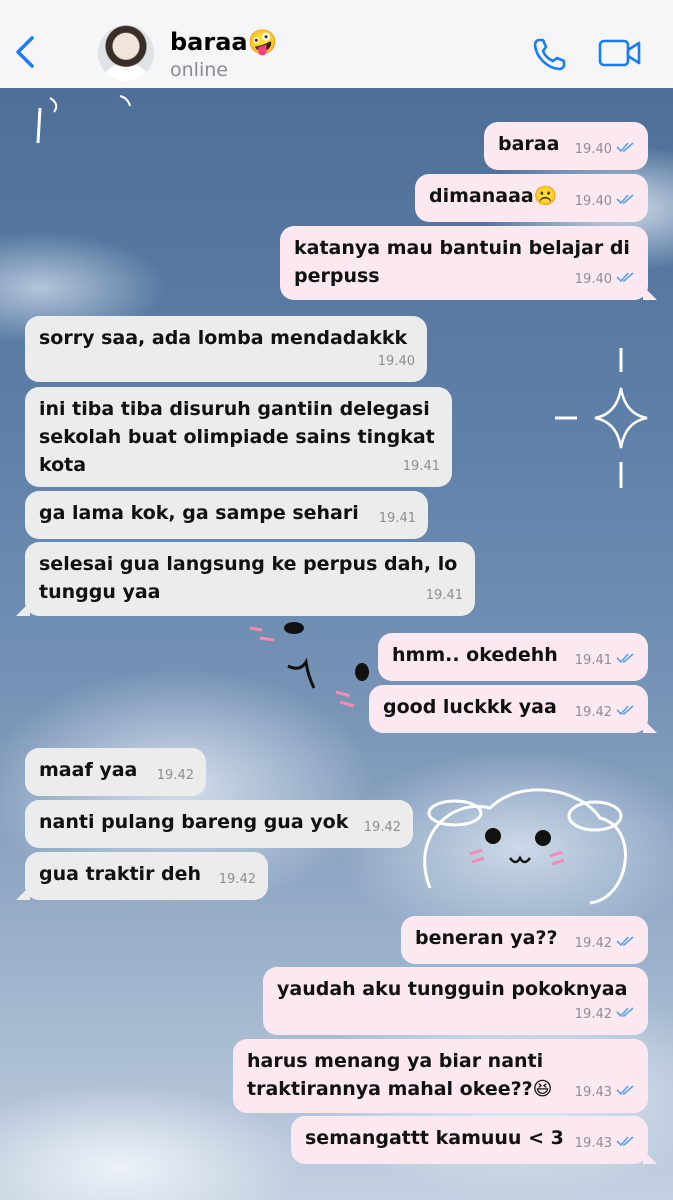 This screenshot has width=673, height=1200. What do you see at coordinates (470, 707) in the screenshot?
I see `message-text: good luckkk yaa` at bounding box center [470, 707].